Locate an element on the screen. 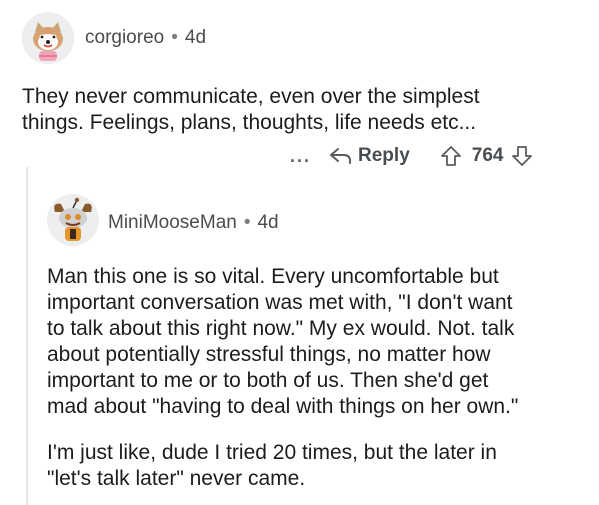 The height and width of the screenshot is (505, 599). reply-arrow-icon is located at coordinates (341, 156).